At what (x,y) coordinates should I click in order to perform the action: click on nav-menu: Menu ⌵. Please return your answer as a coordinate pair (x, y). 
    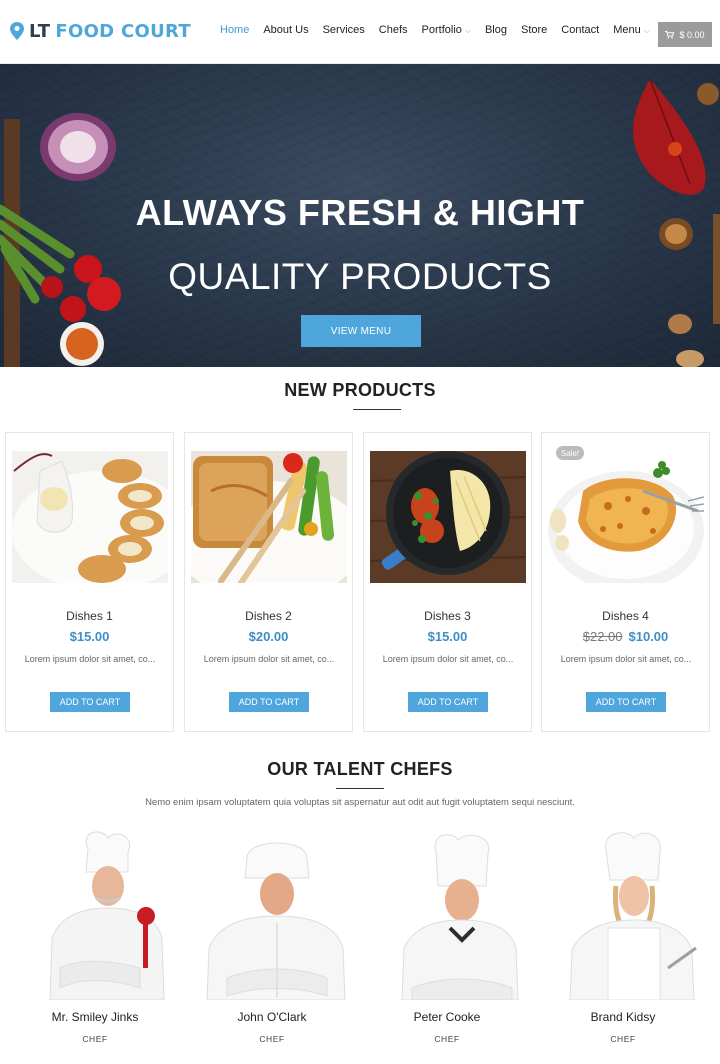
    Looking at the image, I should click on (631, 30).